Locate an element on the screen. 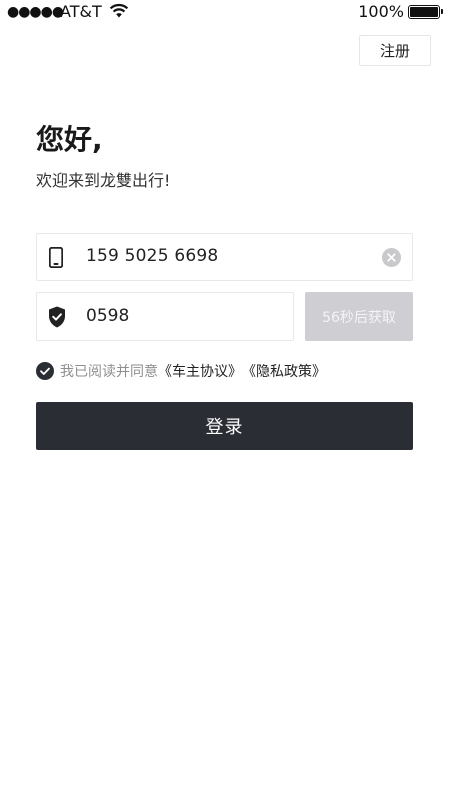 This screenshot has height=800, width=449. privacy-policy-link: 《隐私政策》 is located at coordinates (284, 371).